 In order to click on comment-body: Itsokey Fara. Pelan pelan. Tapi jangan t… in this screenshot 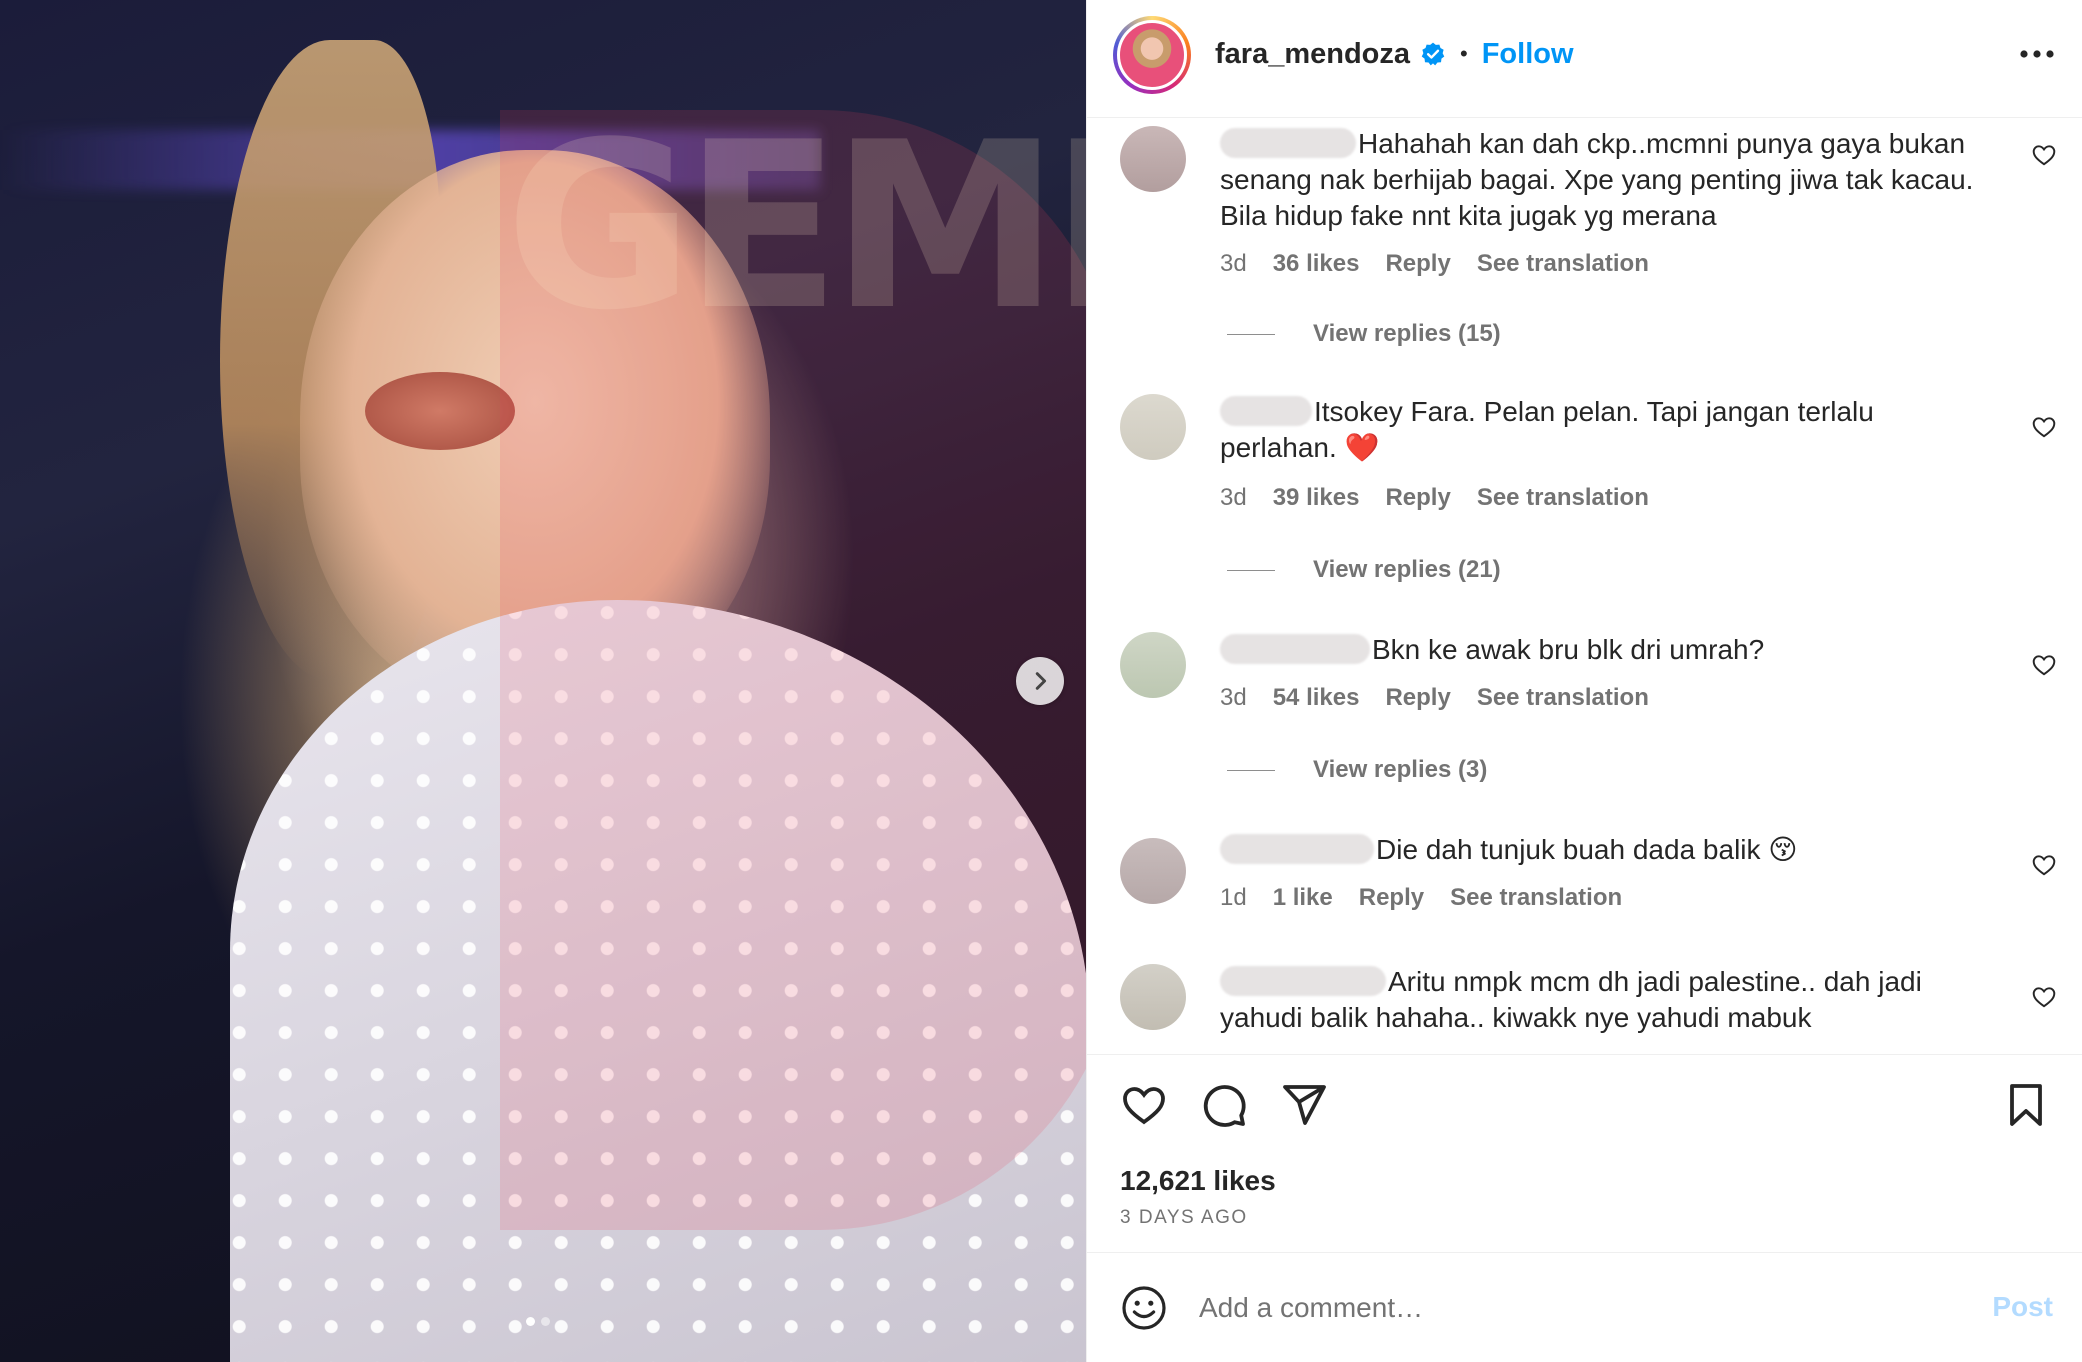, I will do `click(1570, 430)`.